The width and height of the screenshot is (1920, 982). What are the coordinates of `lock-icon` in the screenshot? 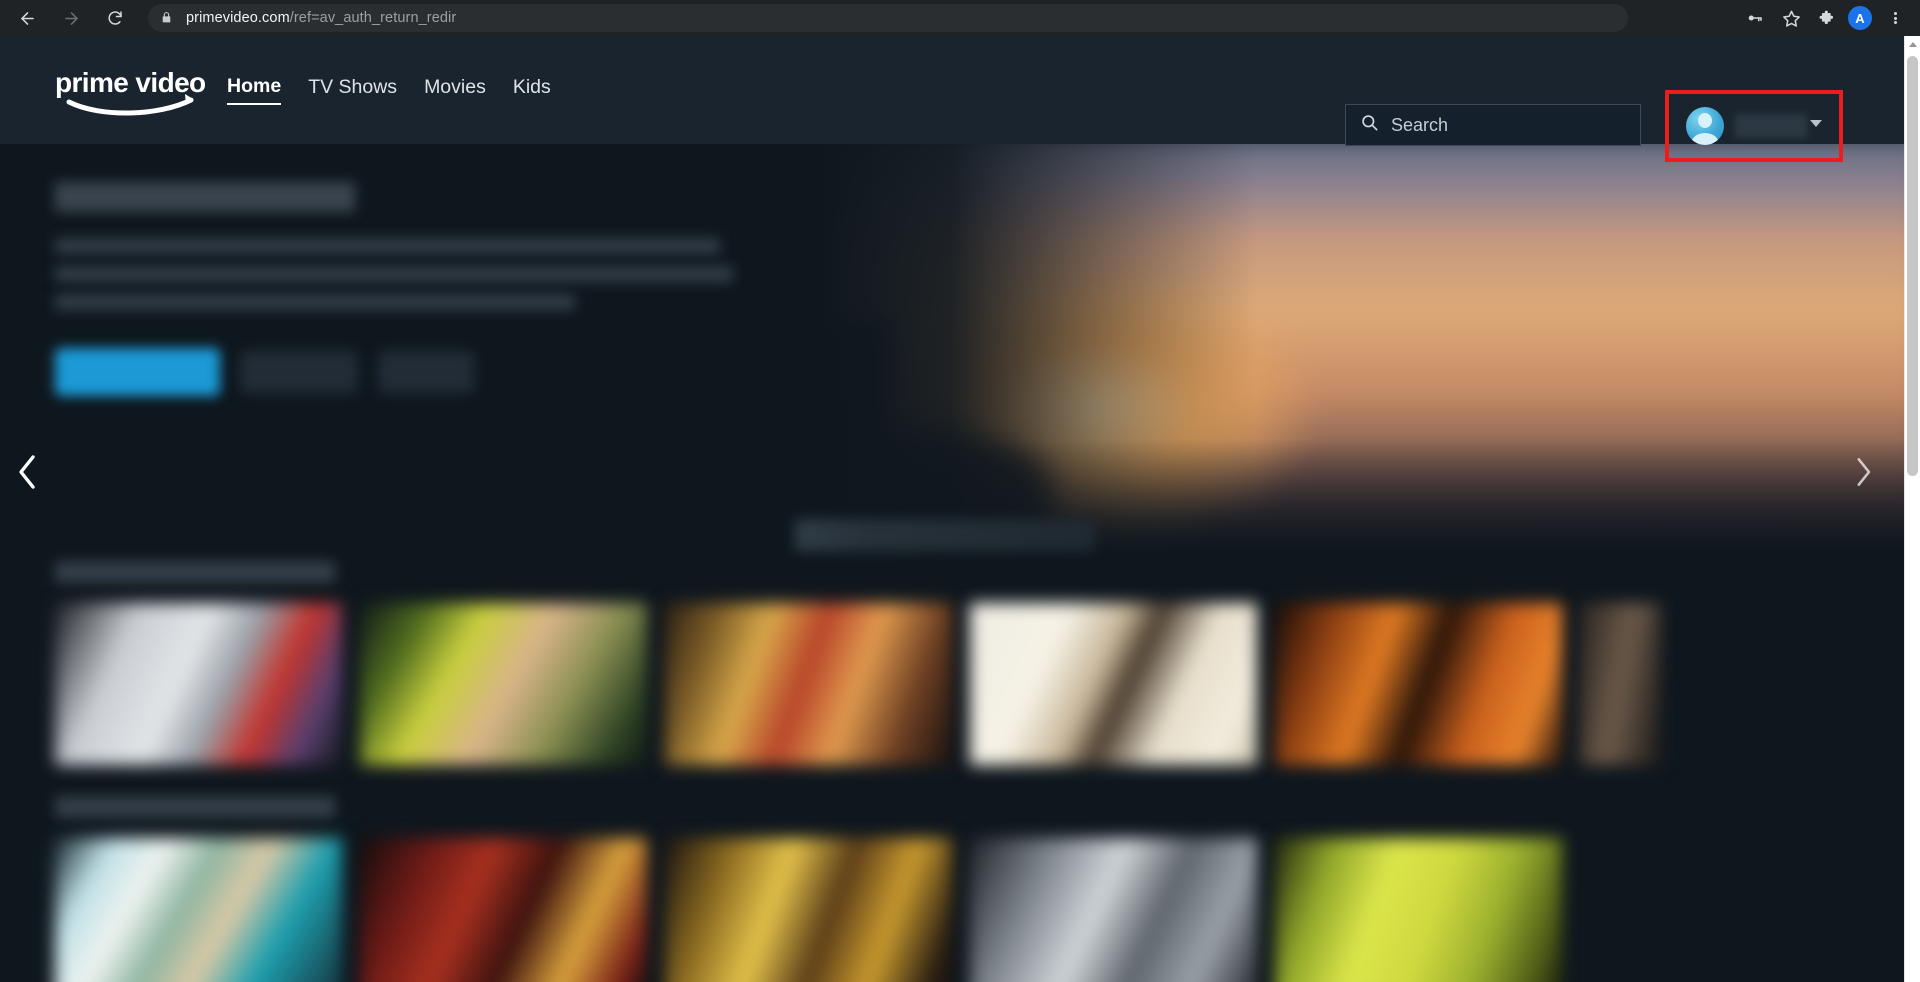 It's located at (167, 18).